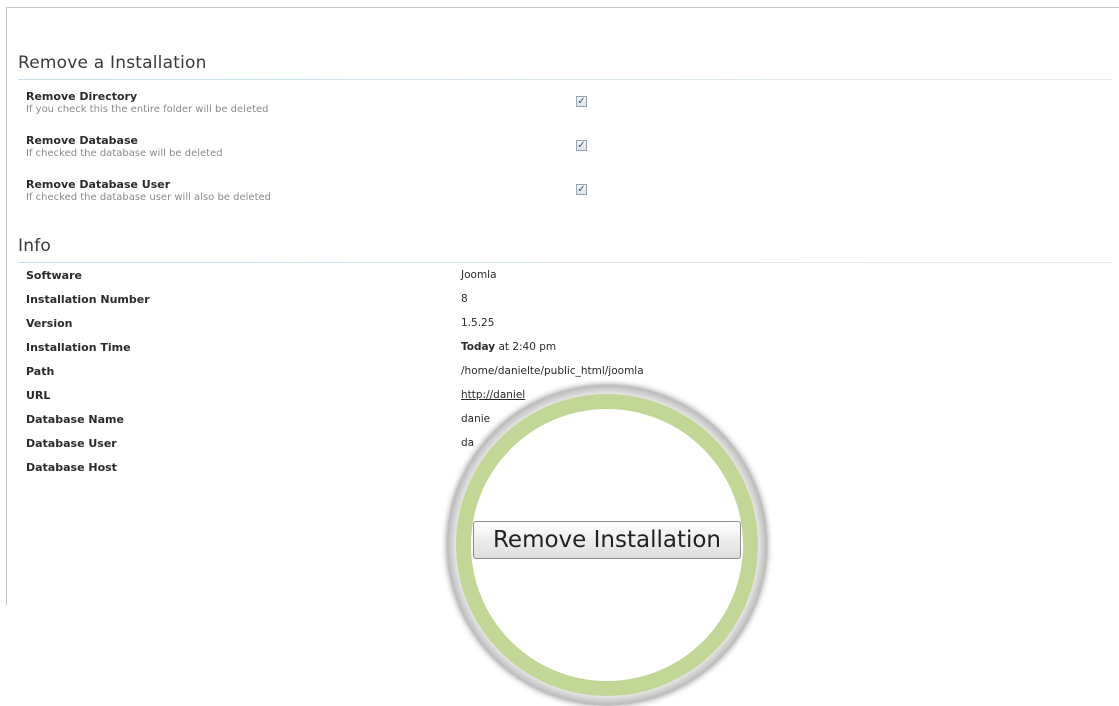  I want to click on info-value-path: /home/danielte/public_html/joomla, so click(552, 371).